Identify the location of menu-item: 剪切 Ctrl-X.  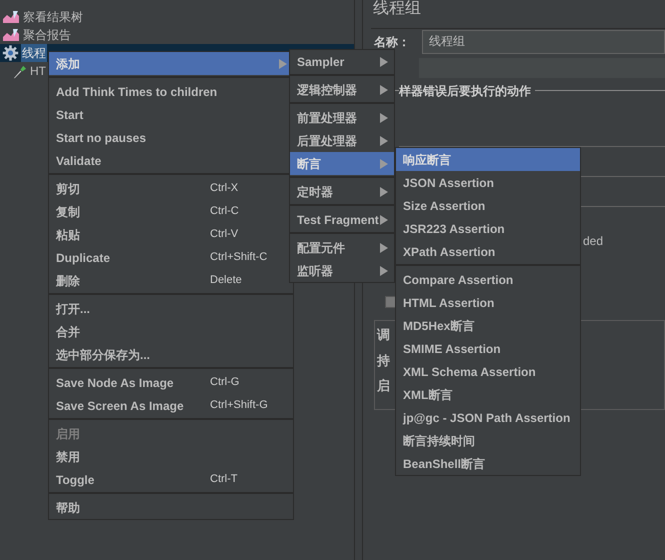
(171, 188).